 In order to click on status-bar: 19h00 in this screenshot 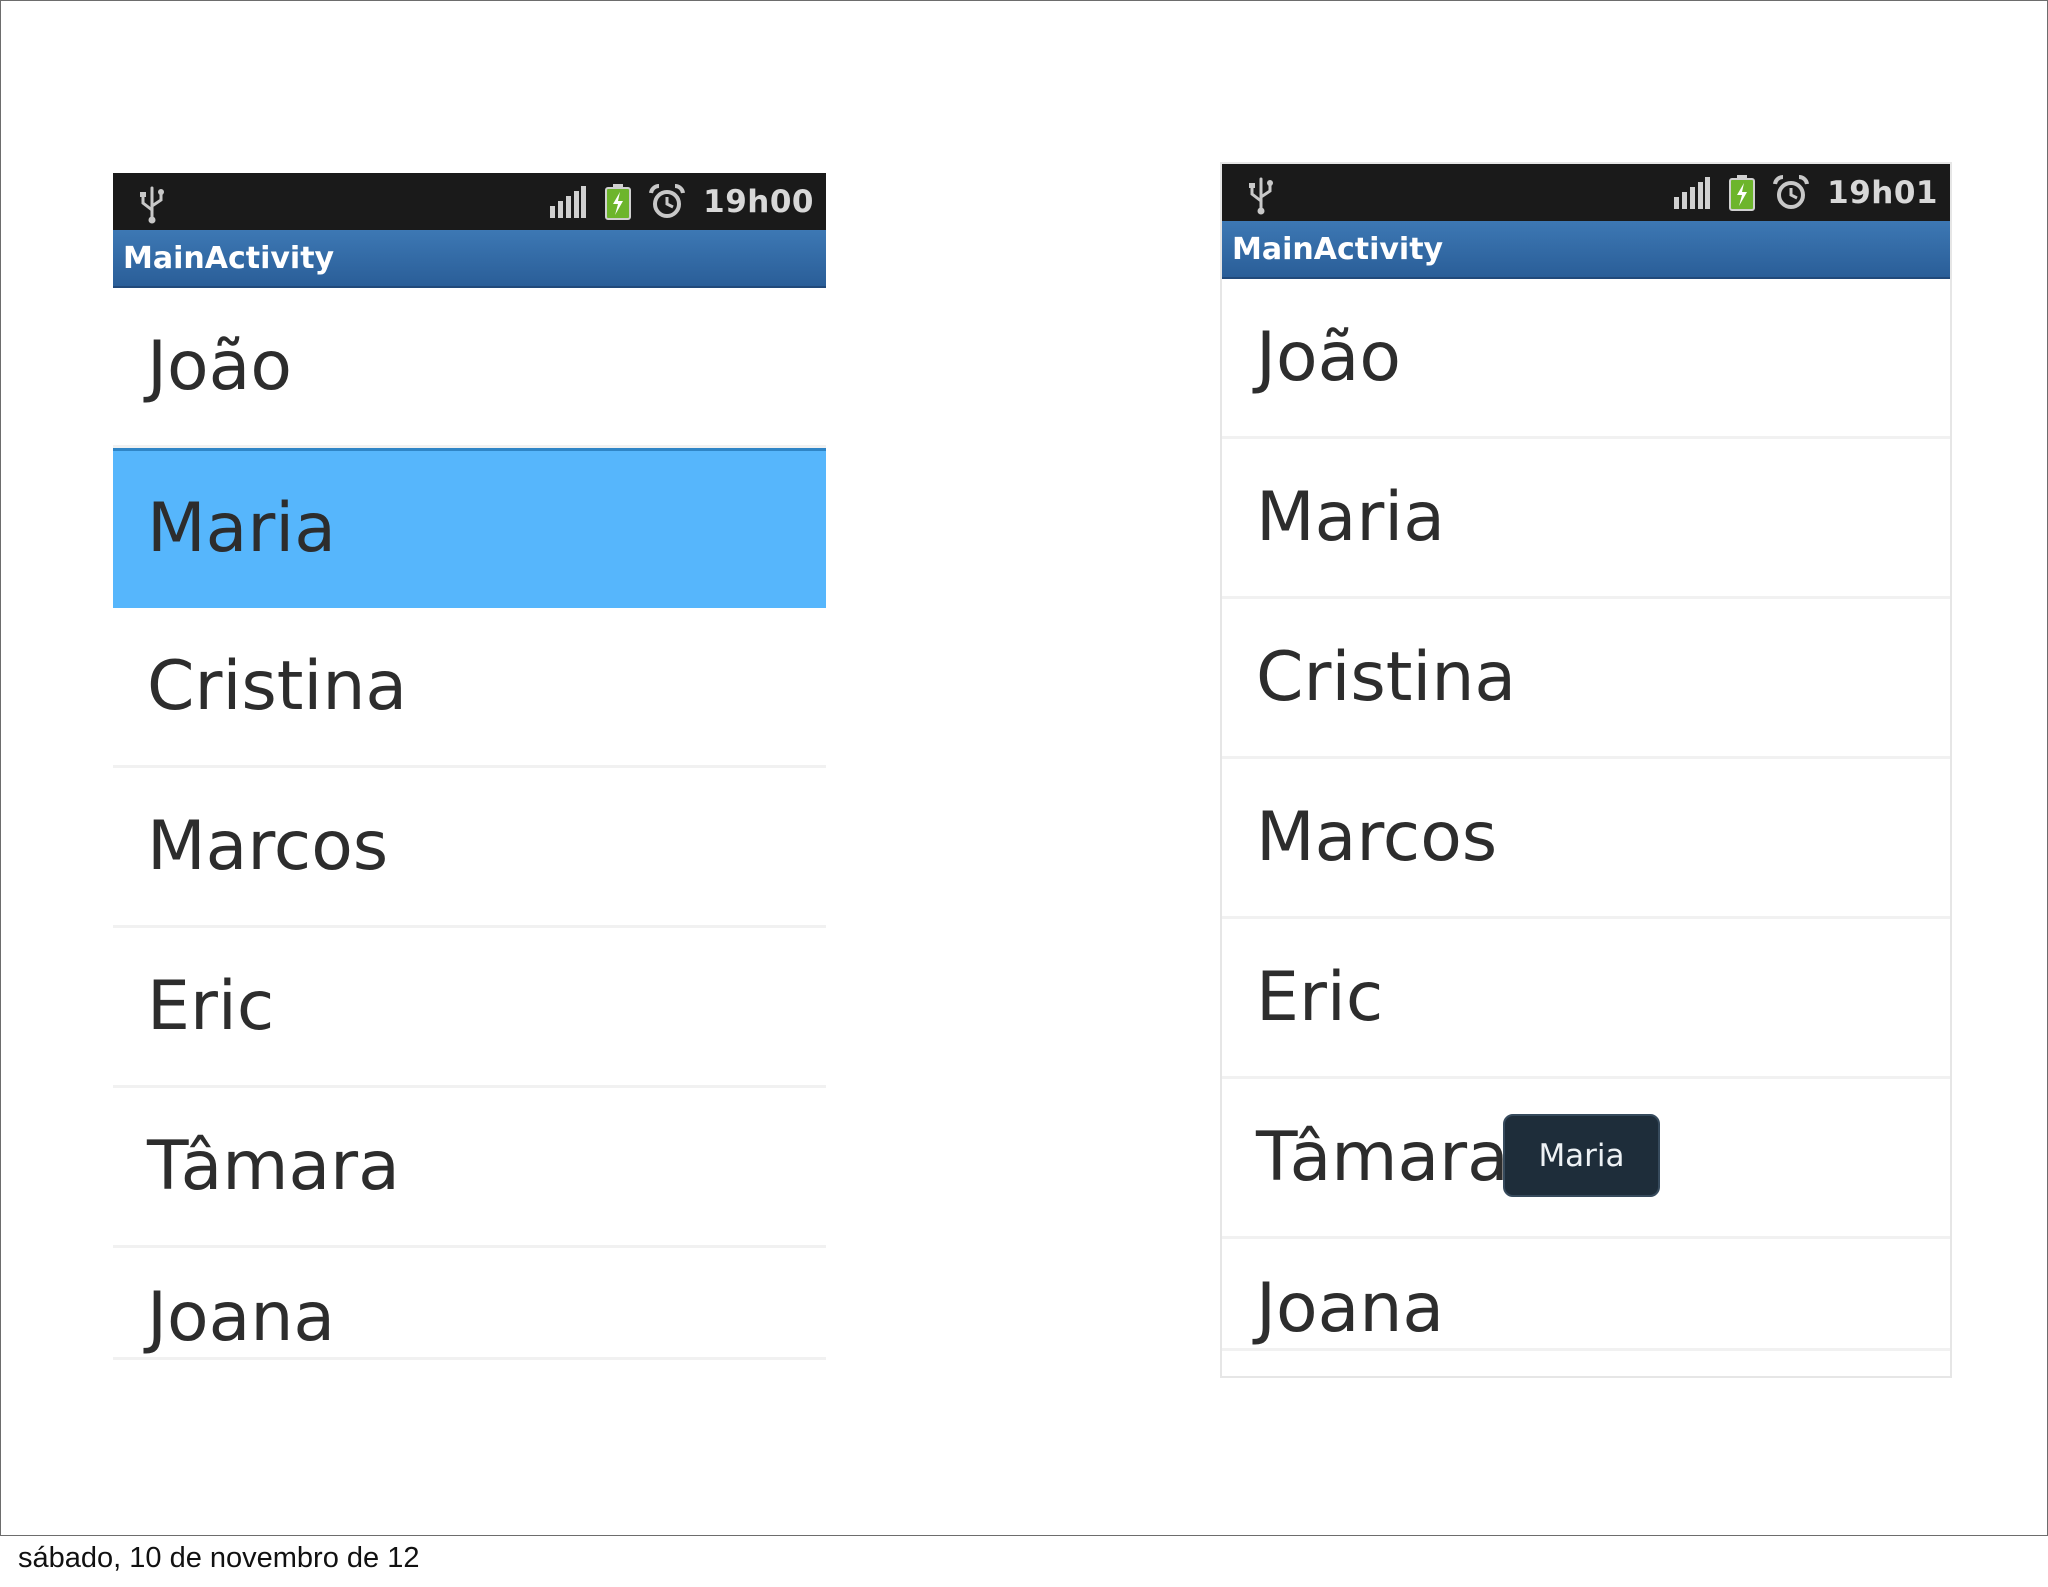, I will do `click(469, 201)`.